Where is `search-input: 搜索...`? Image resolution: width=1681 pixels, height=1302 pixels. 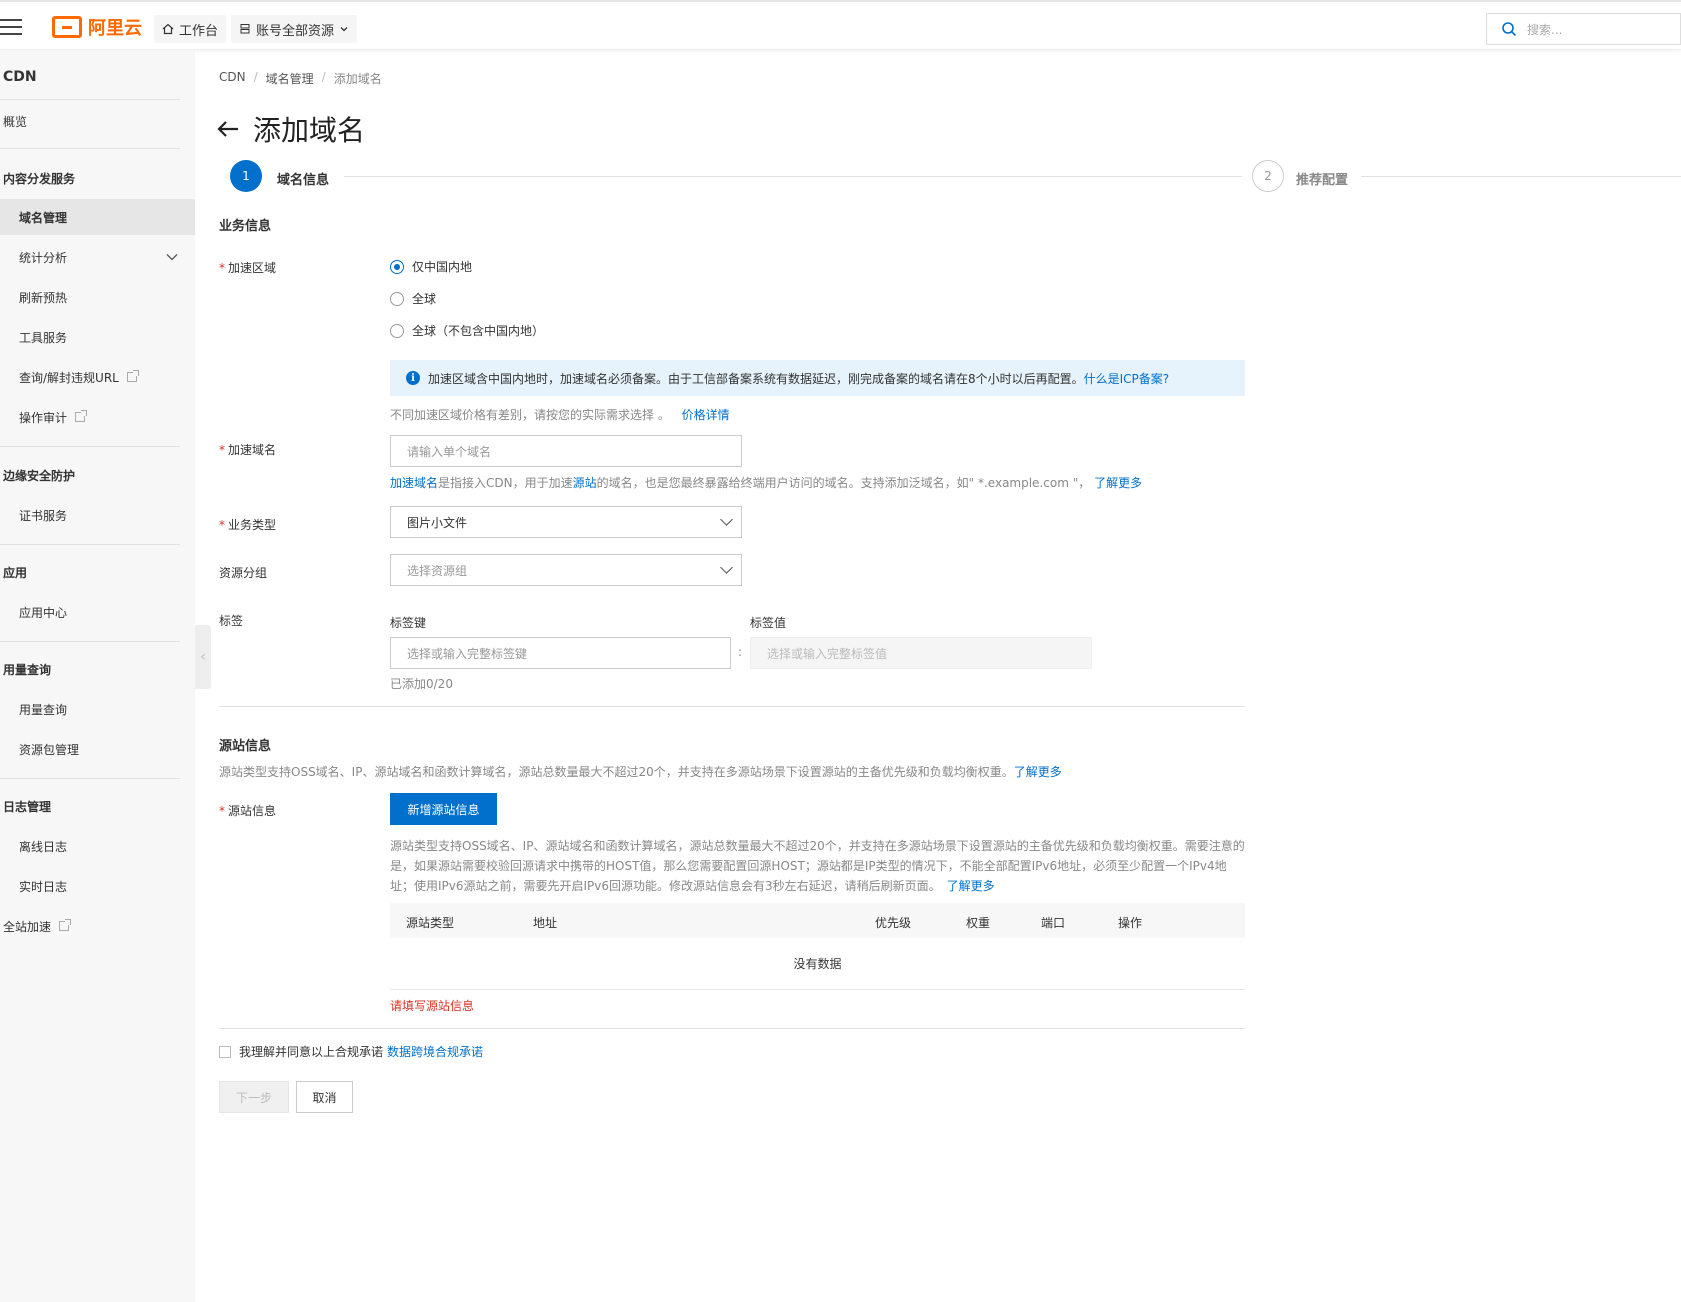 search-input: 搜索... is located at coordinates (1583, 29).